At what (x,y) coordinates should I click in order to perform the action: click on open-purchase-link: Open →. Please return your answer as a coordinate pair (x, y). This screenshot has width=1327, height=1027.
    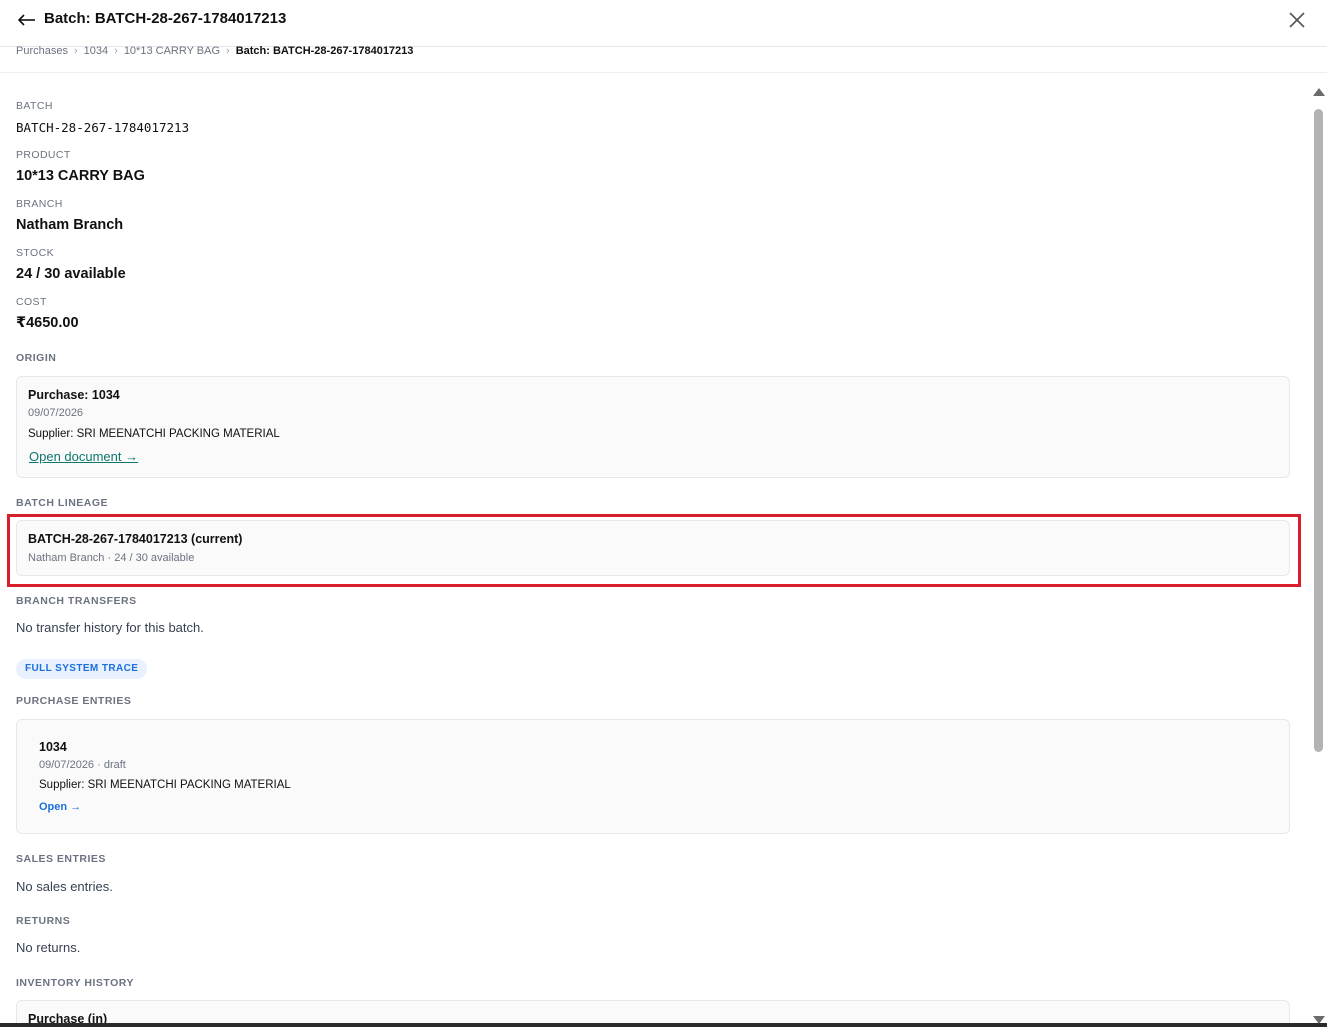
    Looking at the image, I should click on (60, 807).